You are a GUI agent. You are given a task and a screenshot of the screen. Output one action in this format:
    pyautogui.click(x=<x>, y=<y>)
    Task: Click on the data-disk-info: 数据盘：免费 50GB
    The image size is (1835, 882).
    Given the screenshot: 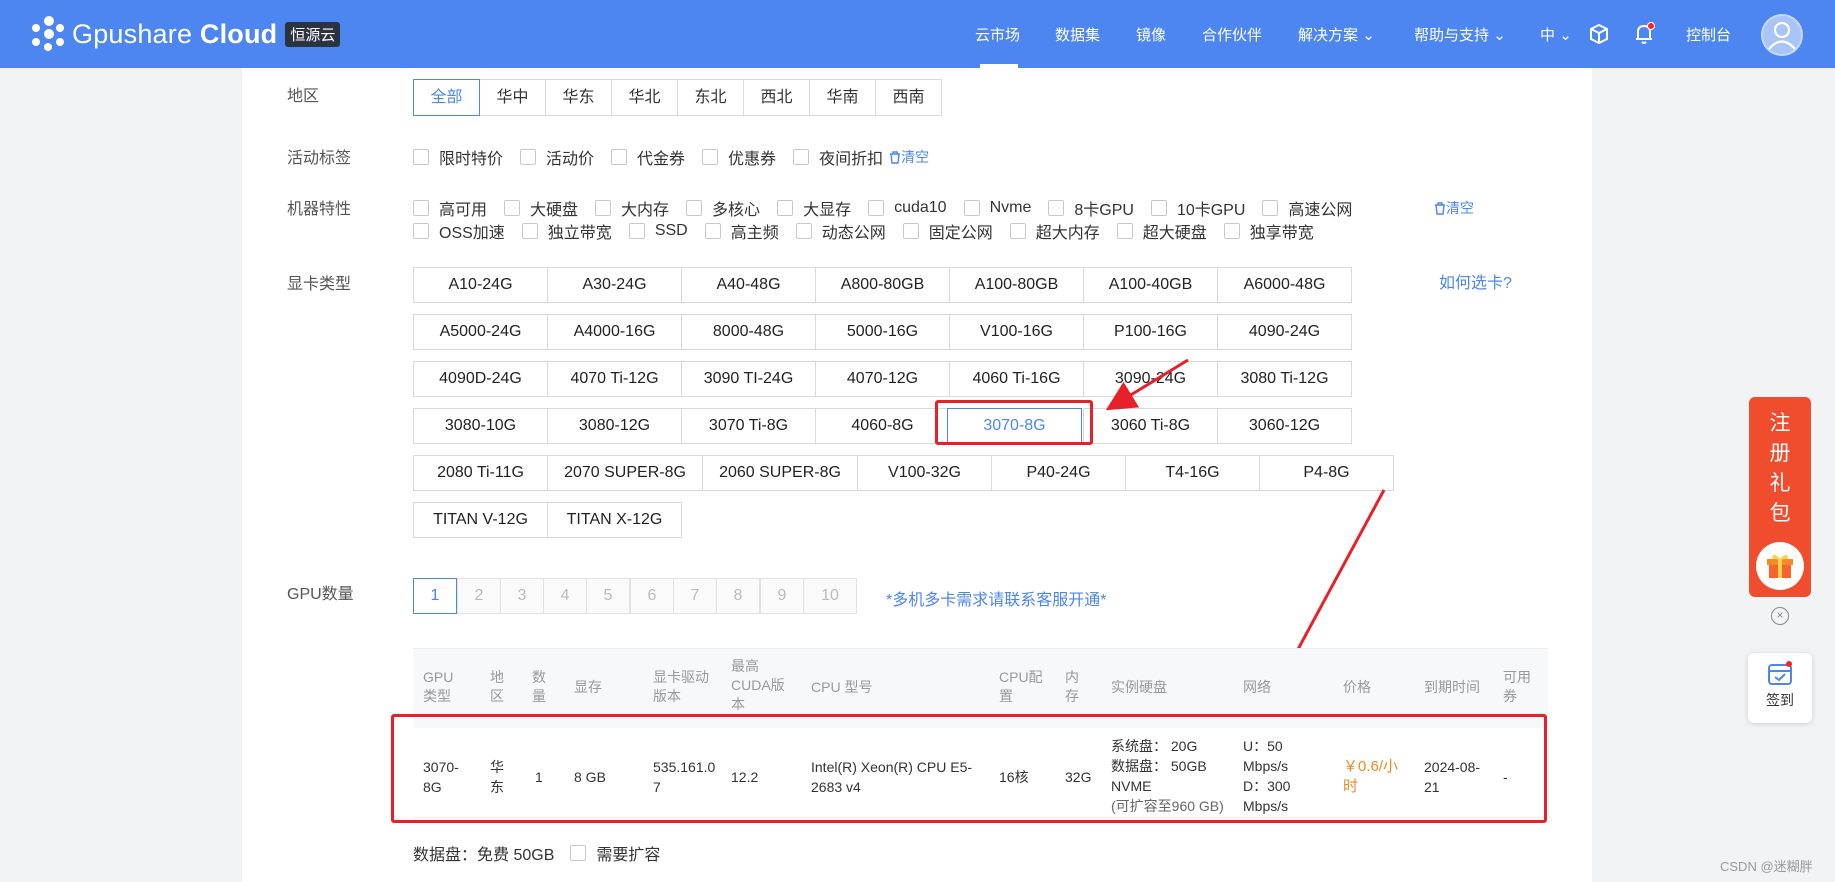 What is the action you would take?
    pyautogui.click(x=484, y=855)
    